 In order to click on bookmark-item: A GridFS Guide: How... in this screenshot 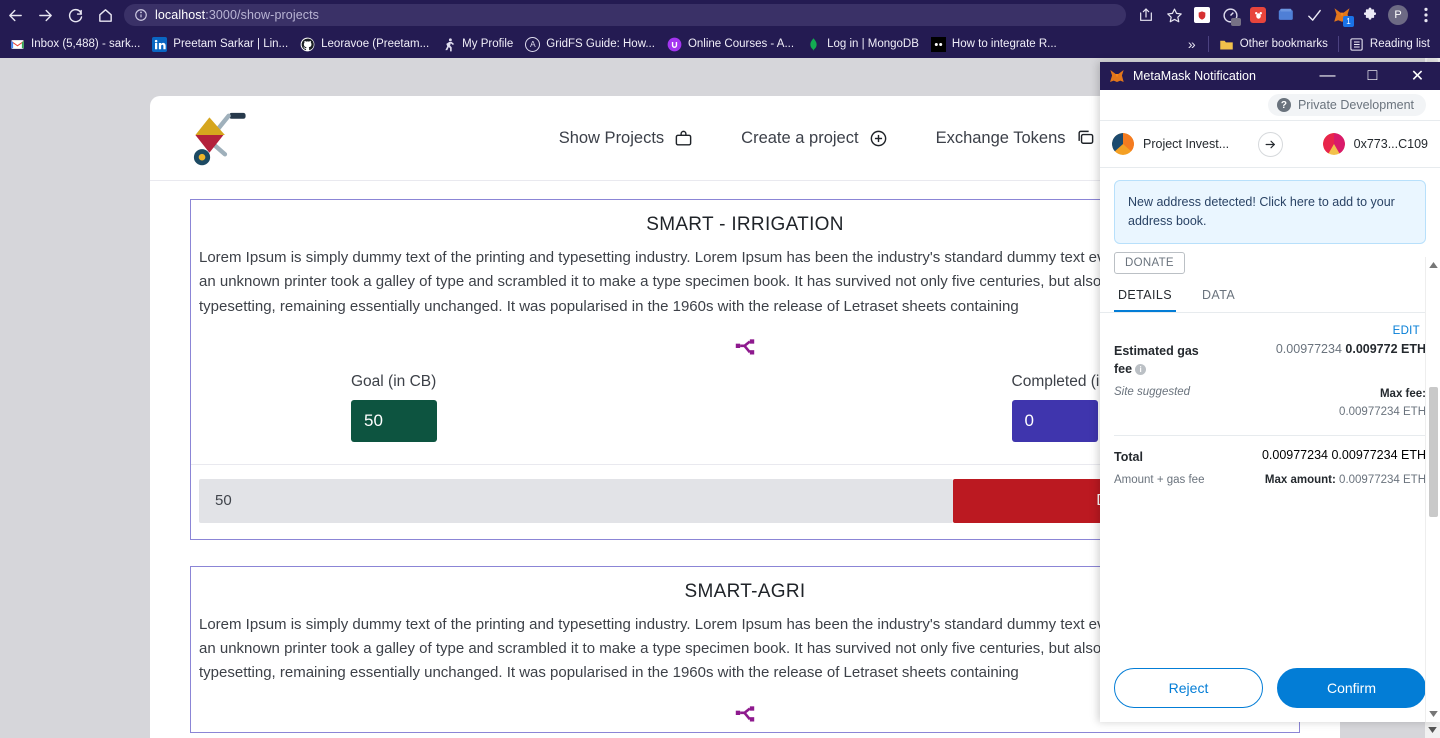, I will do `click(590, 44)`.